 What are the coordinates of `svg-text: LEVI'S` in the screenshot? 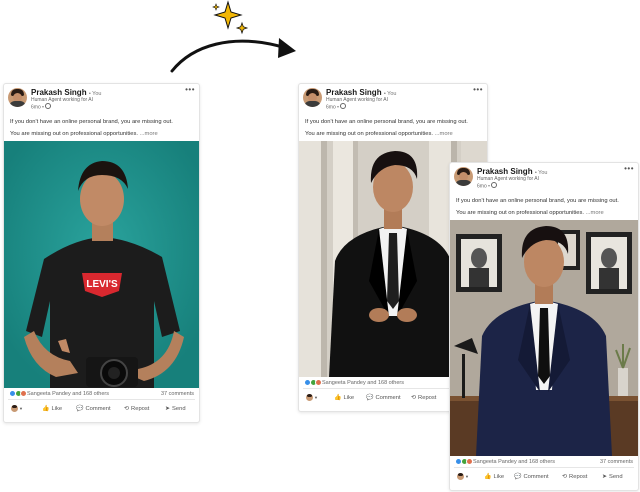 It's located at (102, 284).